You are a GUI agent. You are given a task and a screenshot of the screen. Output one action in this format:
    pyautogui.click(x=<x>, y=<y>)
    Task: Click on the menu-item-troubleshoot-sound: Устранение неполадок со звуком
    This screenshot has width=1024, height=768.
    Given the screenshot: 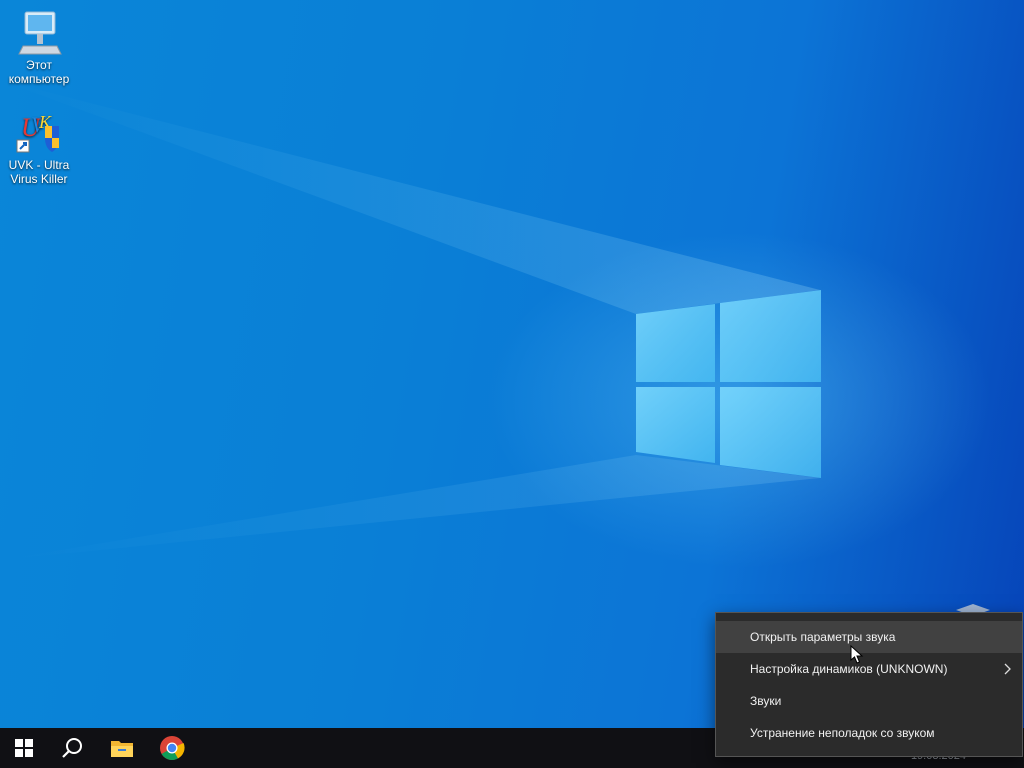 What is the action you would take?
    pyautogui.click(x=869, y=733)
    